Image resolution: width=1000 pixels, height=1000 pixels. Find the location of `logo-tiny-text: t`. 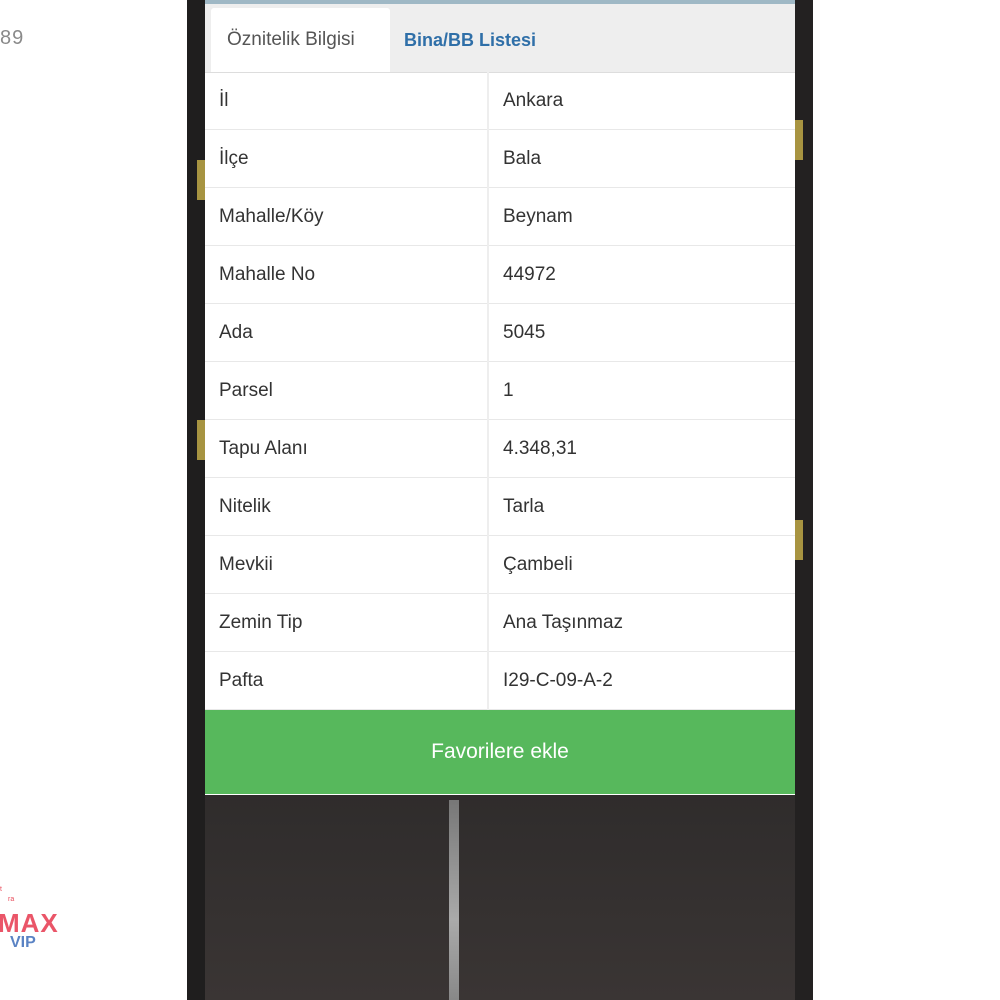

logo-tiny-text: t is located at coordinates (1, 889).